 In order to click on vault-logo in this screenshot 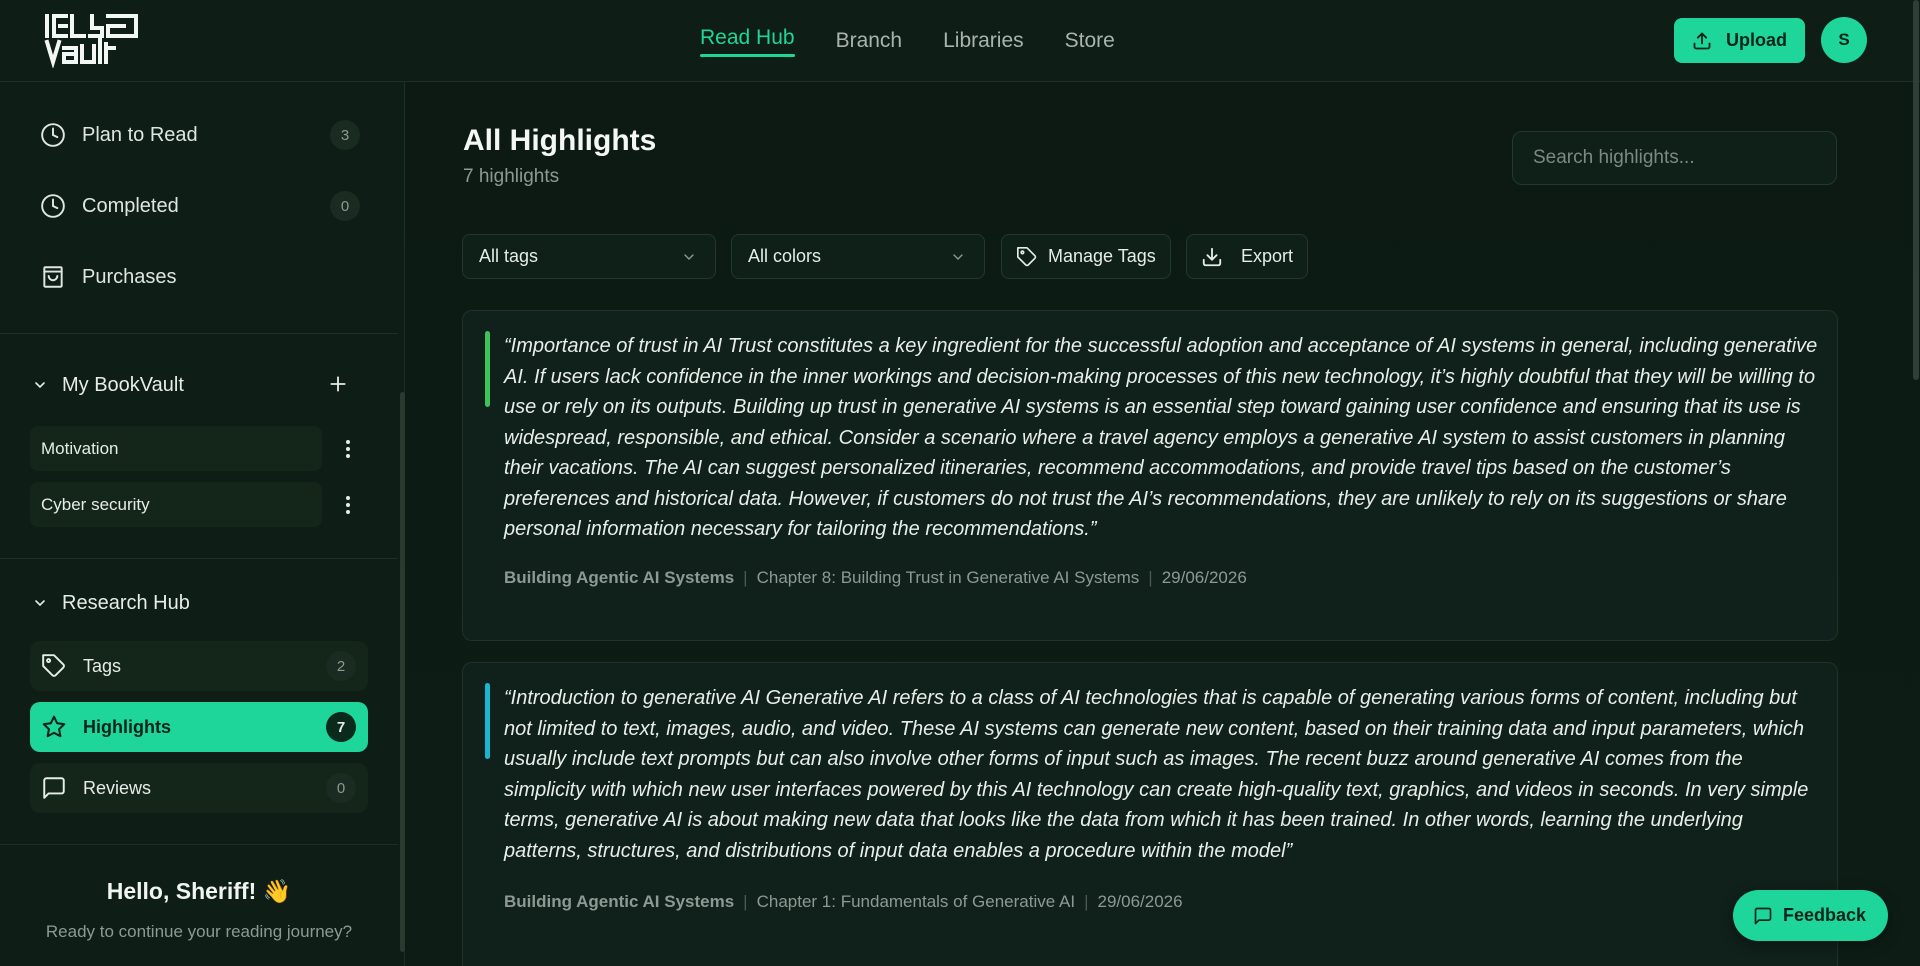, I will do `click(92, 41)`.